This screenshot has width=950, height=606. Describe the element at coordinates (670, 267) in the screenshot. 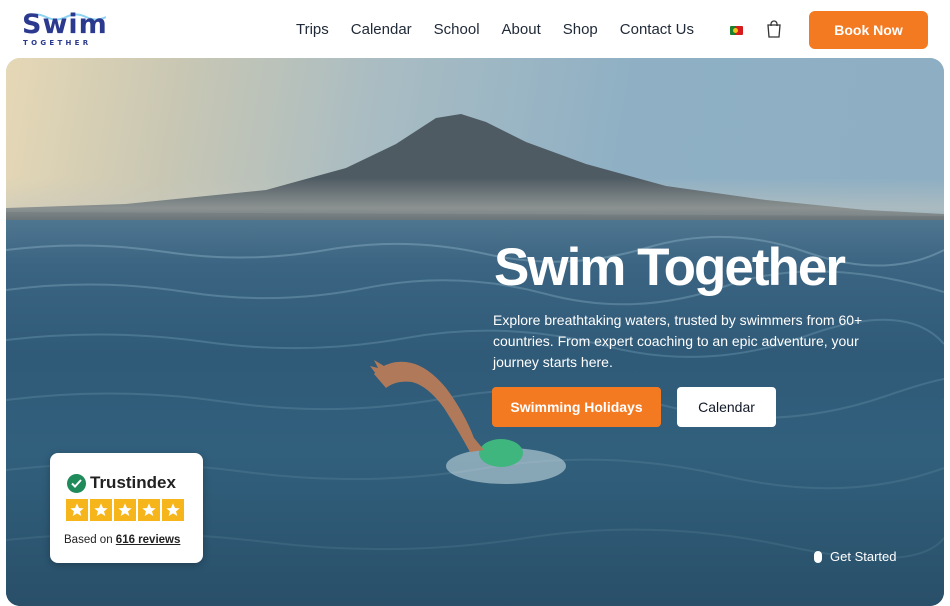

I see `hero-title: Swim Together` at that location.